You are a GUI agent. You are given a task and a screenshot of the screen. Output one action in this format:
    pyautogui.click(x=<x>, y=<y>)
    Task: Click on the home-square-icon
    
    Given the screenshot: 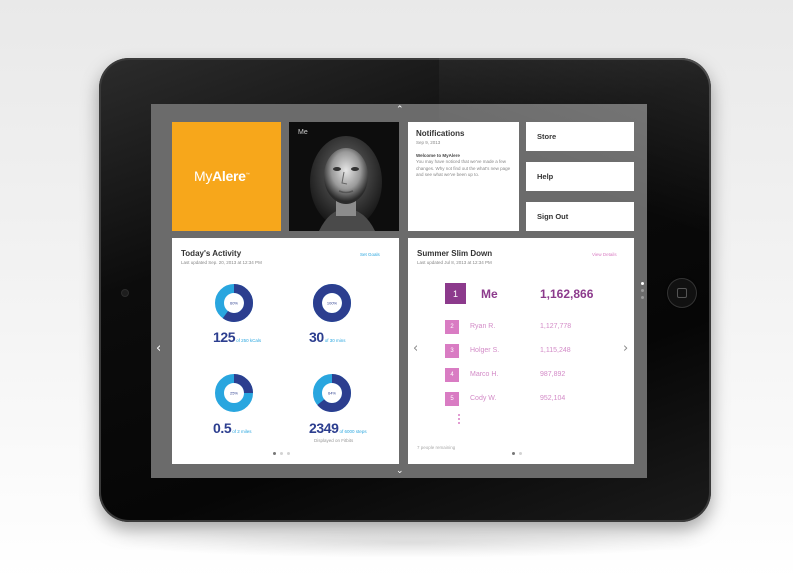 What is the action you would take?
    pyautogui.click(x=682, y=293)
    